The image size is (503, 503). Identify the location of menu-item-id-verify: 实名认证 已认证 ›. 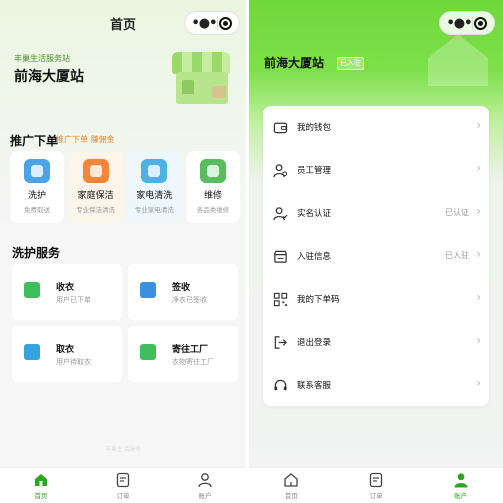
(376, 213).